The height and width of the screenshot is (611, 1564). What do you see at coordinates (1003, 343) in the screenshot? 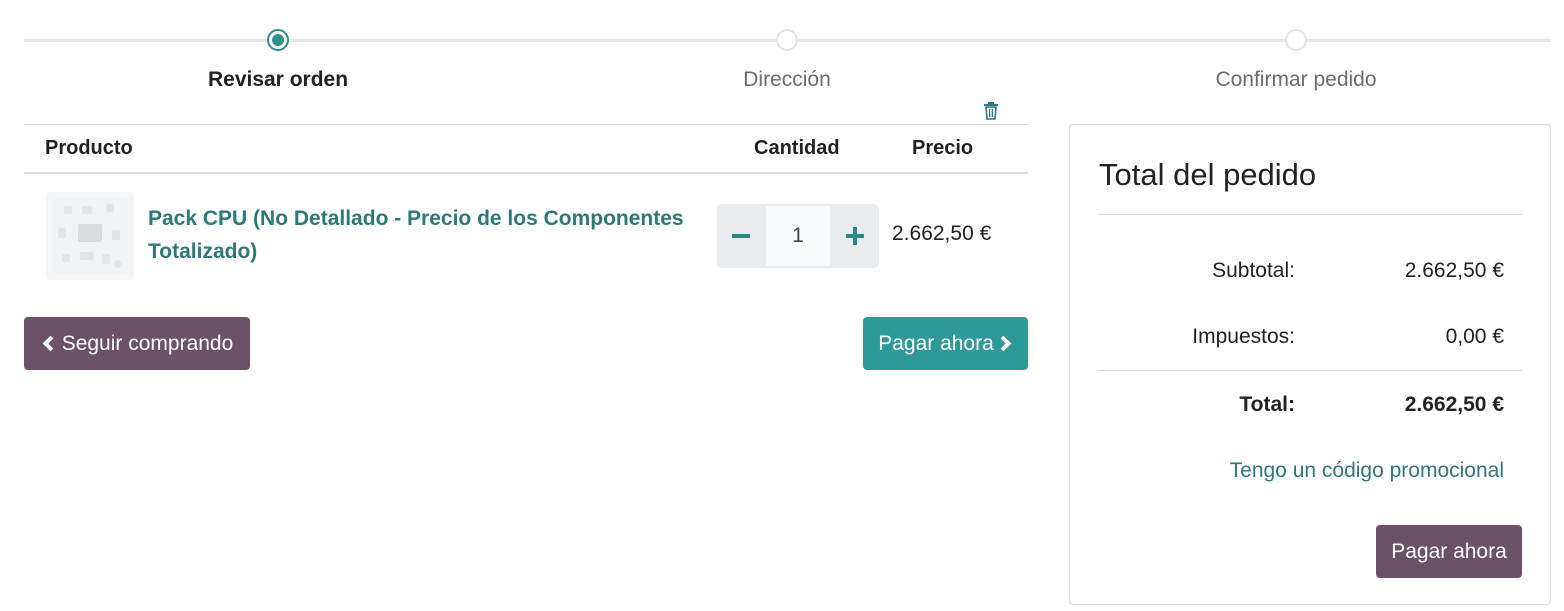
I see `chevron-right-icon` at bounding box center [1003, 343].